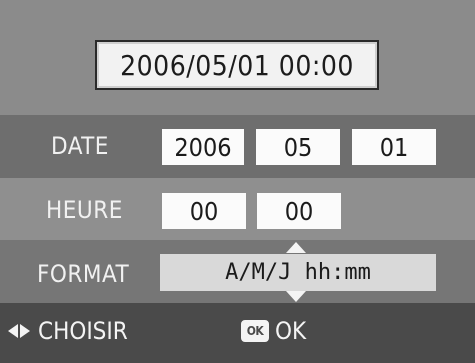 This screenshot has height=363, width=475. What do you see at coordinates (204, 211) in the screenshot?
I see `hour-field: 00` at bounding box center [204, 211].